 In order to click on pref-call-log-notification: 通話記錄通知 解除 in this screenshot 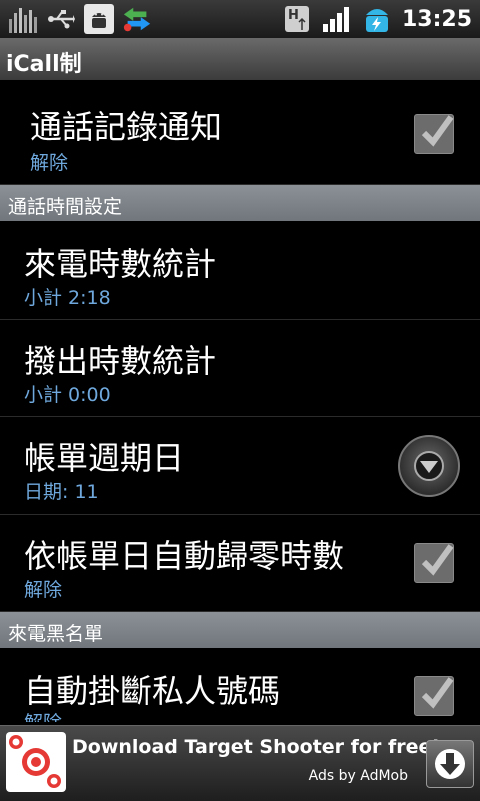, I will do `click(240, 133)`.